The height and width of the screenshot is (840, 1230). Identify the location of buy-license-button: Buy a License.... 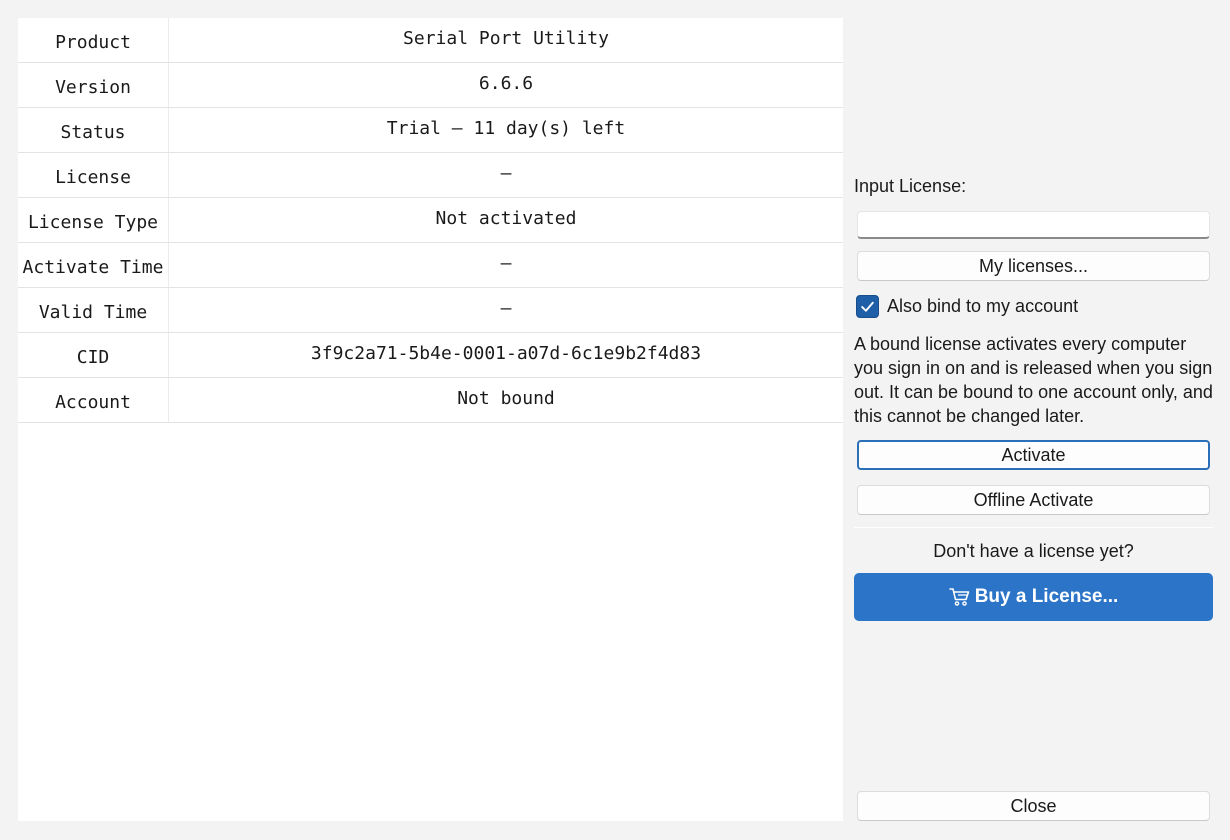
(1033, 597).